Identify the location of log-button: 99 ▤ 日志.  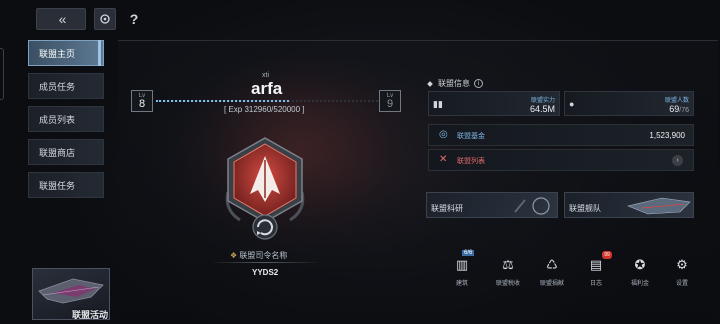
(596, 269).